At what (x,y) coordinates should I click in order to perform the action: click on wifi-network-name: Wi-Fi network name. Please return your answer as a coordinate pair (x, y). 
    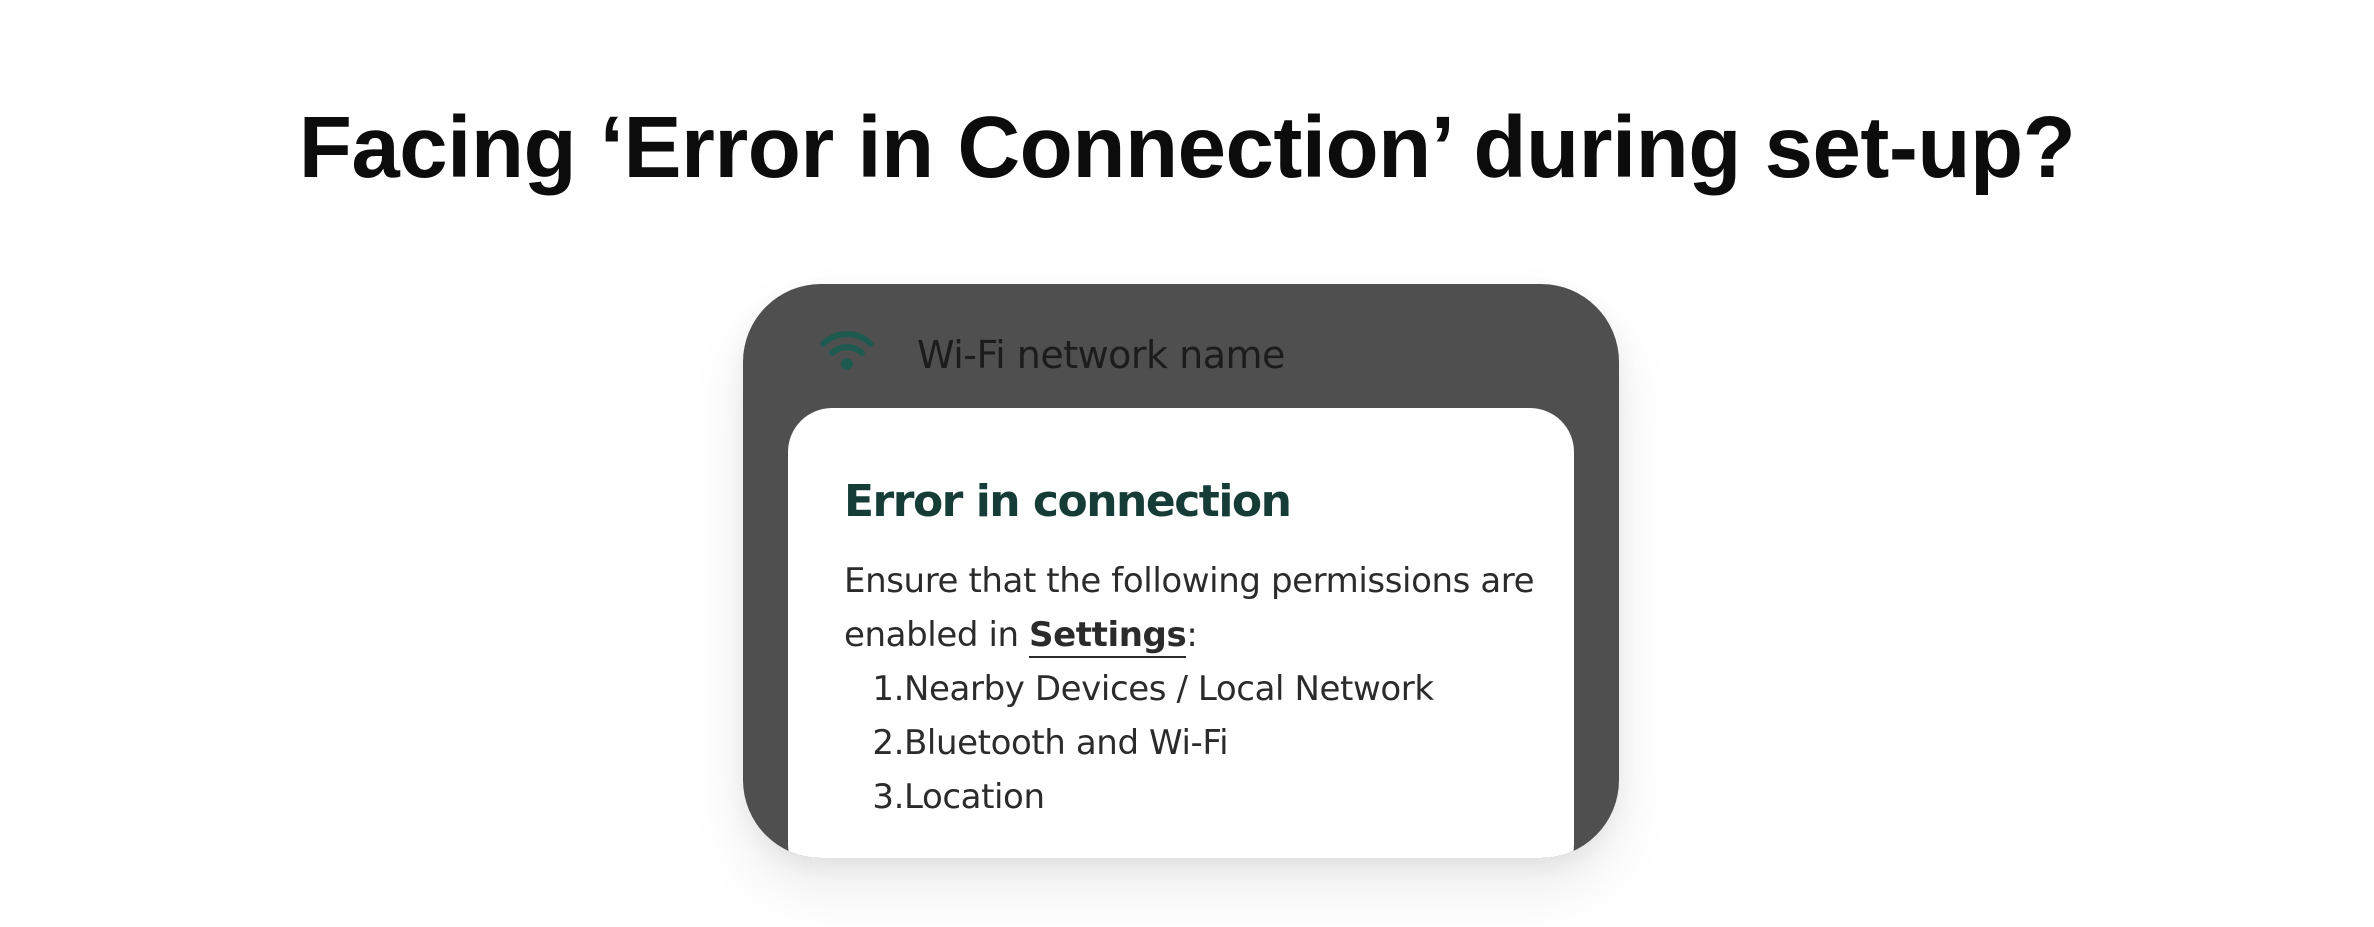
    Looking at the image, I should click on (1101, 355).